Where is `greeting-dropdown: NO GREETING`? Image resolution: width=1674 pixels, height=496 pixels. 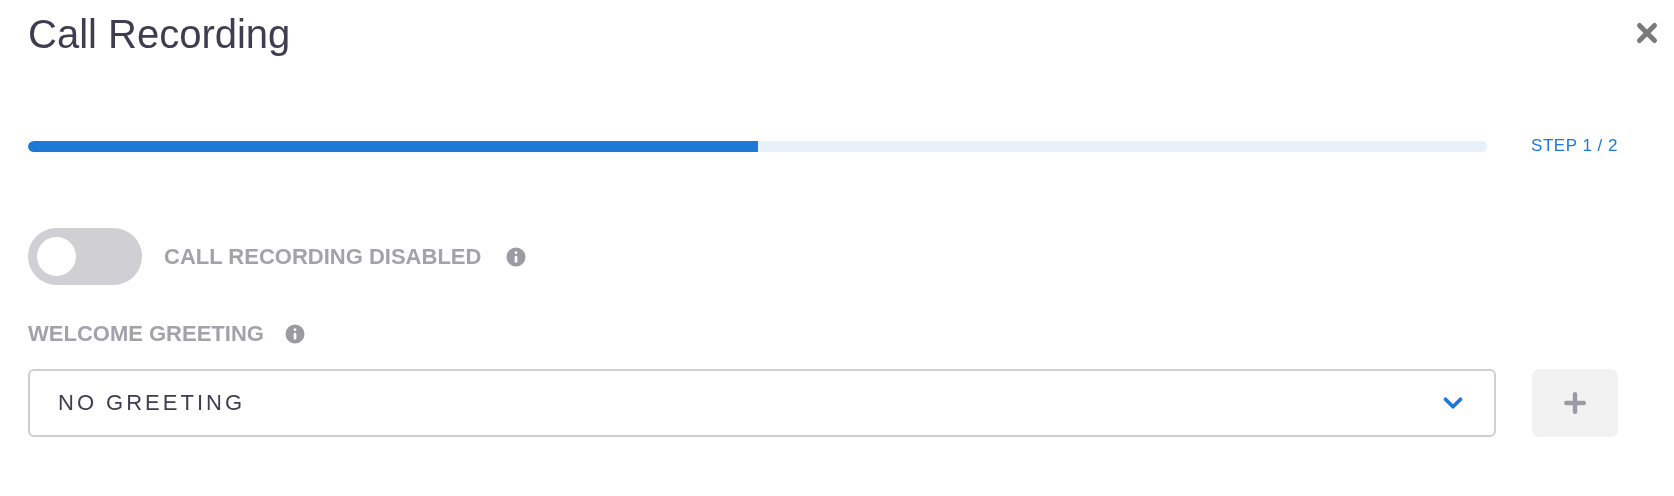
greeting-dropdown: NO GREETING is located at coordinates (762, 403).